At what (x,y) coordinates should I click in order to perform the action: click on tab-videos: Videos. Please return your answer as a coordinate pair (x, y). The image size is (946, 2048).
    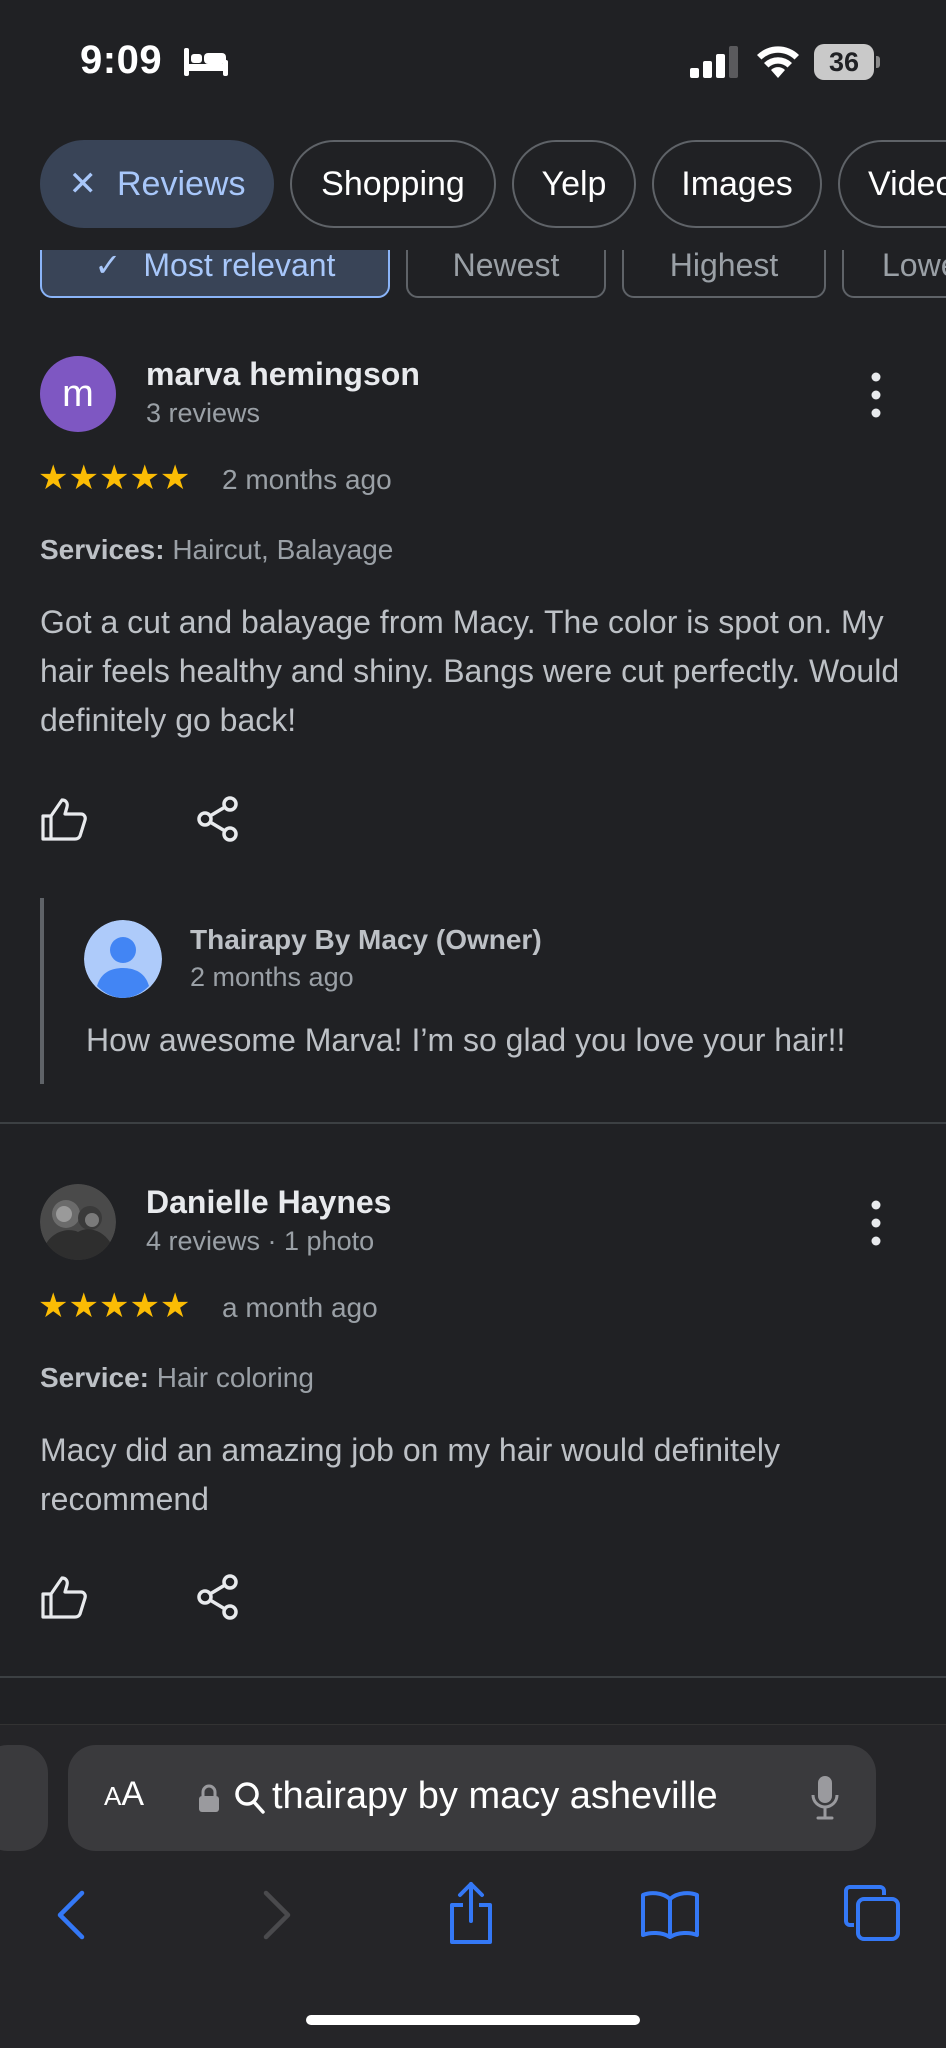
    Looking at the image, I should click on (892, 184).